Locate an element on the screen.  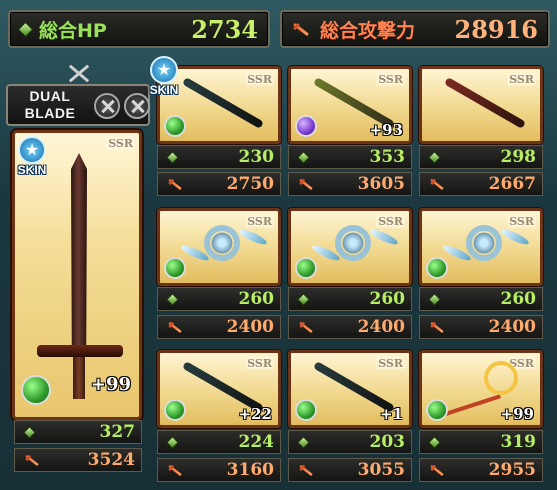
slot-3-hp: 298 is located at coordinates (481, 157).